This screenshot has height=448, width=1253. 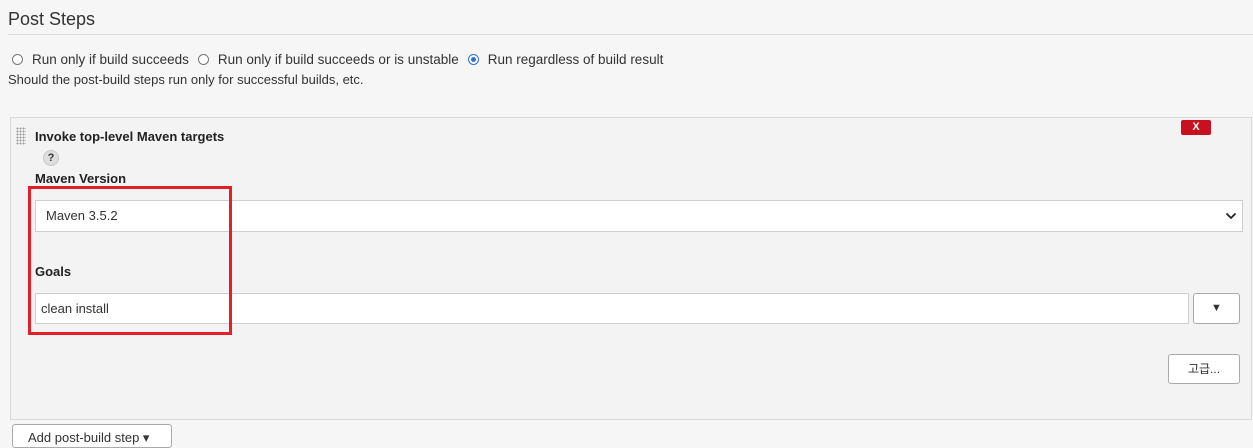 I want to click on annotation-highlight-box, so click(x=130, y=260).